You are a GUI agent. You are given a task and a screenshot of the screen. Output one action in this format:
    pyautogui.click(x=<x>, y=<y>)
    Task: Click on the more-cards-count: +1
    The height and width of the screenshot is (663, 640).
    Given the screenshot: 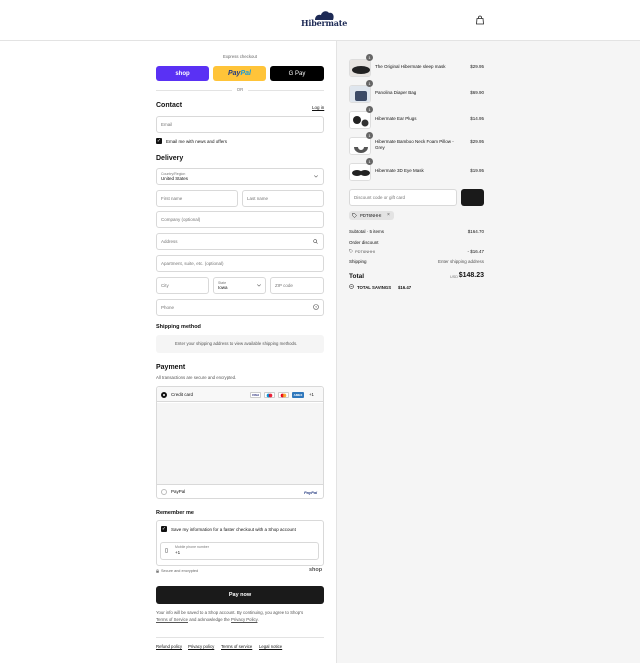 What is the action you would take?
    pyautogui.click(x=311, y=394)
    